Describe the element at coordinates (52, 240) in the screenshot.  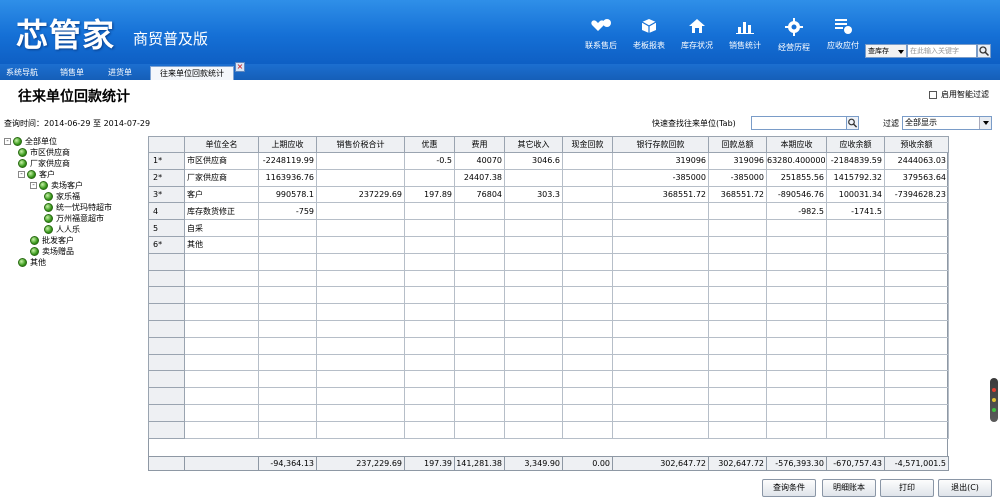
I see `tree-node: 批发客户` at that location.